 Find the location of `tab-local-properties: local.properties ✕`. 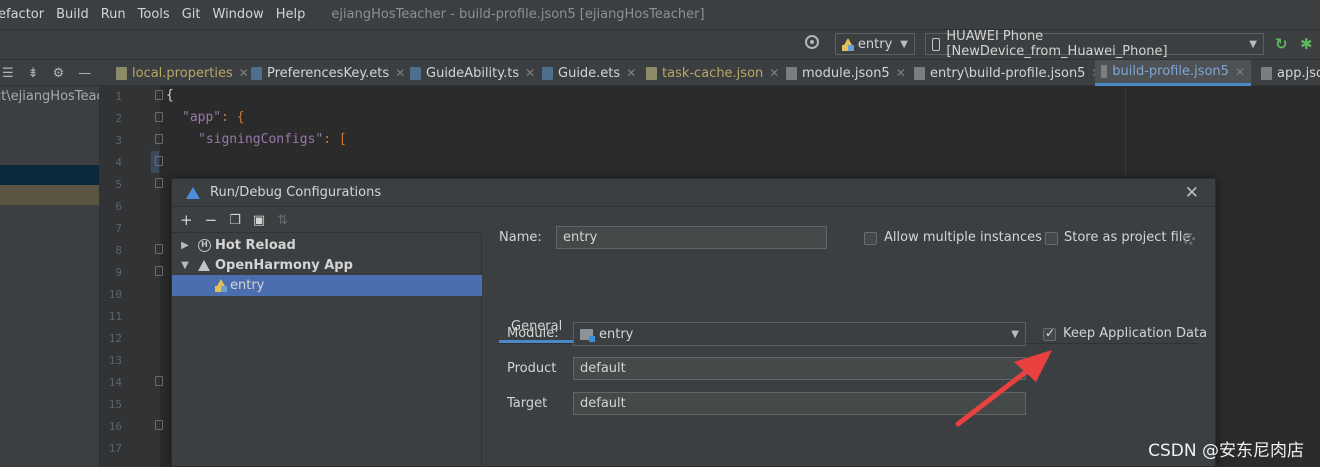

tab-local-properties: local.properties ✕ is located at coordinates (182, 73).